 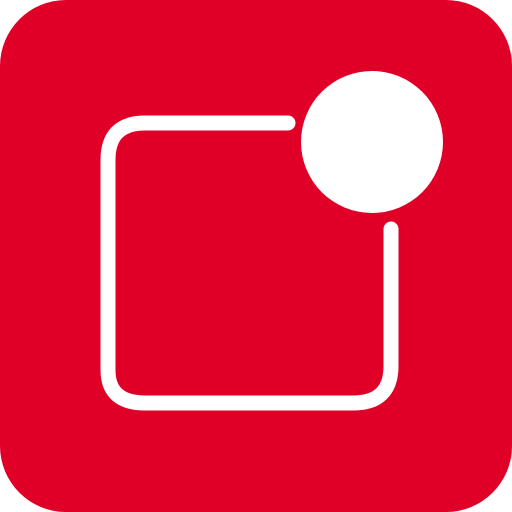 What do you see at coordinates (372, 142) in the screenshot?
I see `notification-dot-icon` at bounding box center [372, 142].